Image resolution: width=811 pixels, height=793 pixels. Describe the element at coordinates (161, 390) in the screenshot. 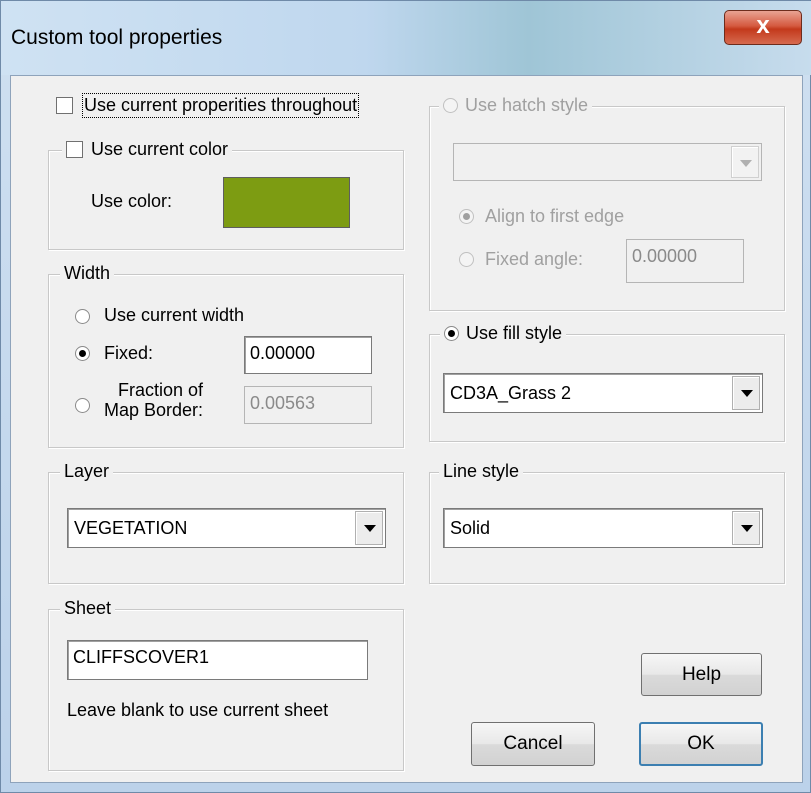

I see `fraction-label-line1: Fraction of` at that location.